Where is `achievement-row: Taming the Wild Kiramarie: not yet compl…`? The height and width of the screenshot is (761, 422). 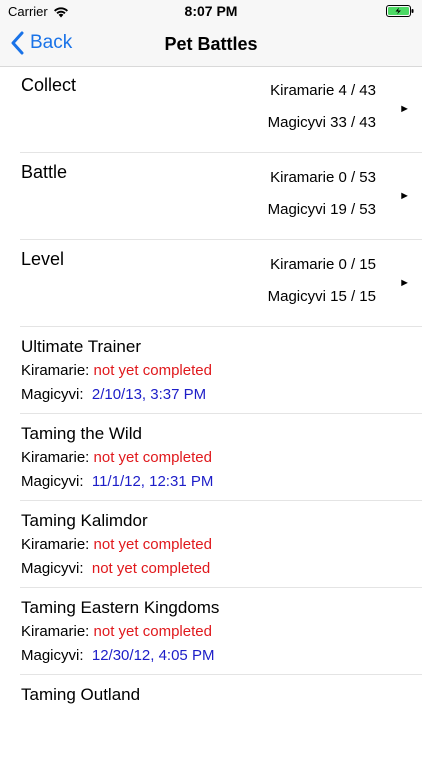
achievement-row: Taming the Wild Kiramarie: not yet compl… is located at coordinates (221, 457).